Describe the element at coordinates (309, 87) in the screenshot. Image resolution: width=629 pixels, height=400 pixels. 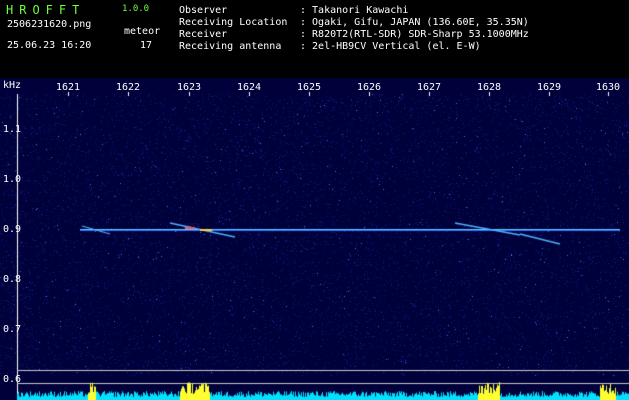
I see `x-tick: 1625` at that location.